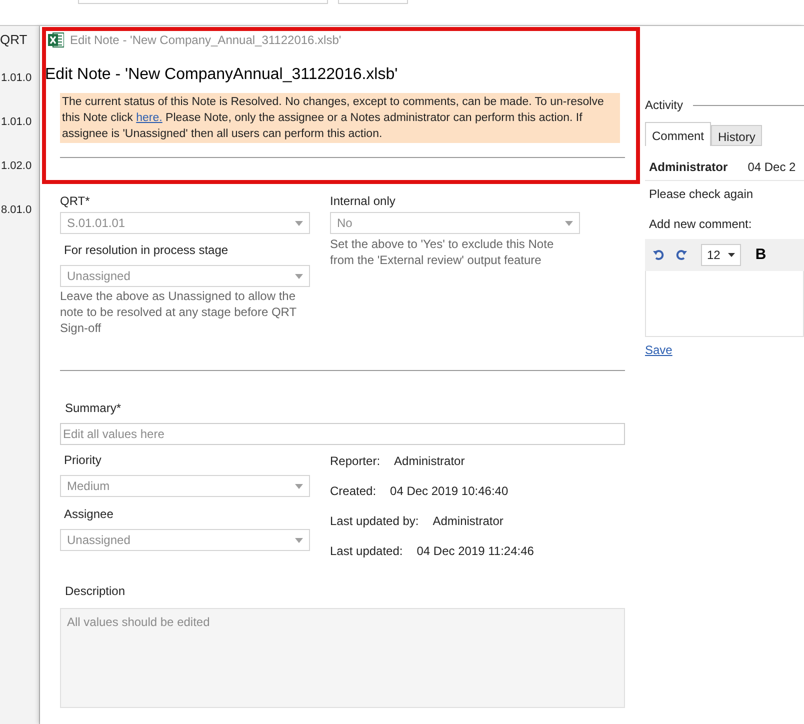 The image size is (804, 724). I want to click on table-cell-text: 8.01.0, so click(16, 210).